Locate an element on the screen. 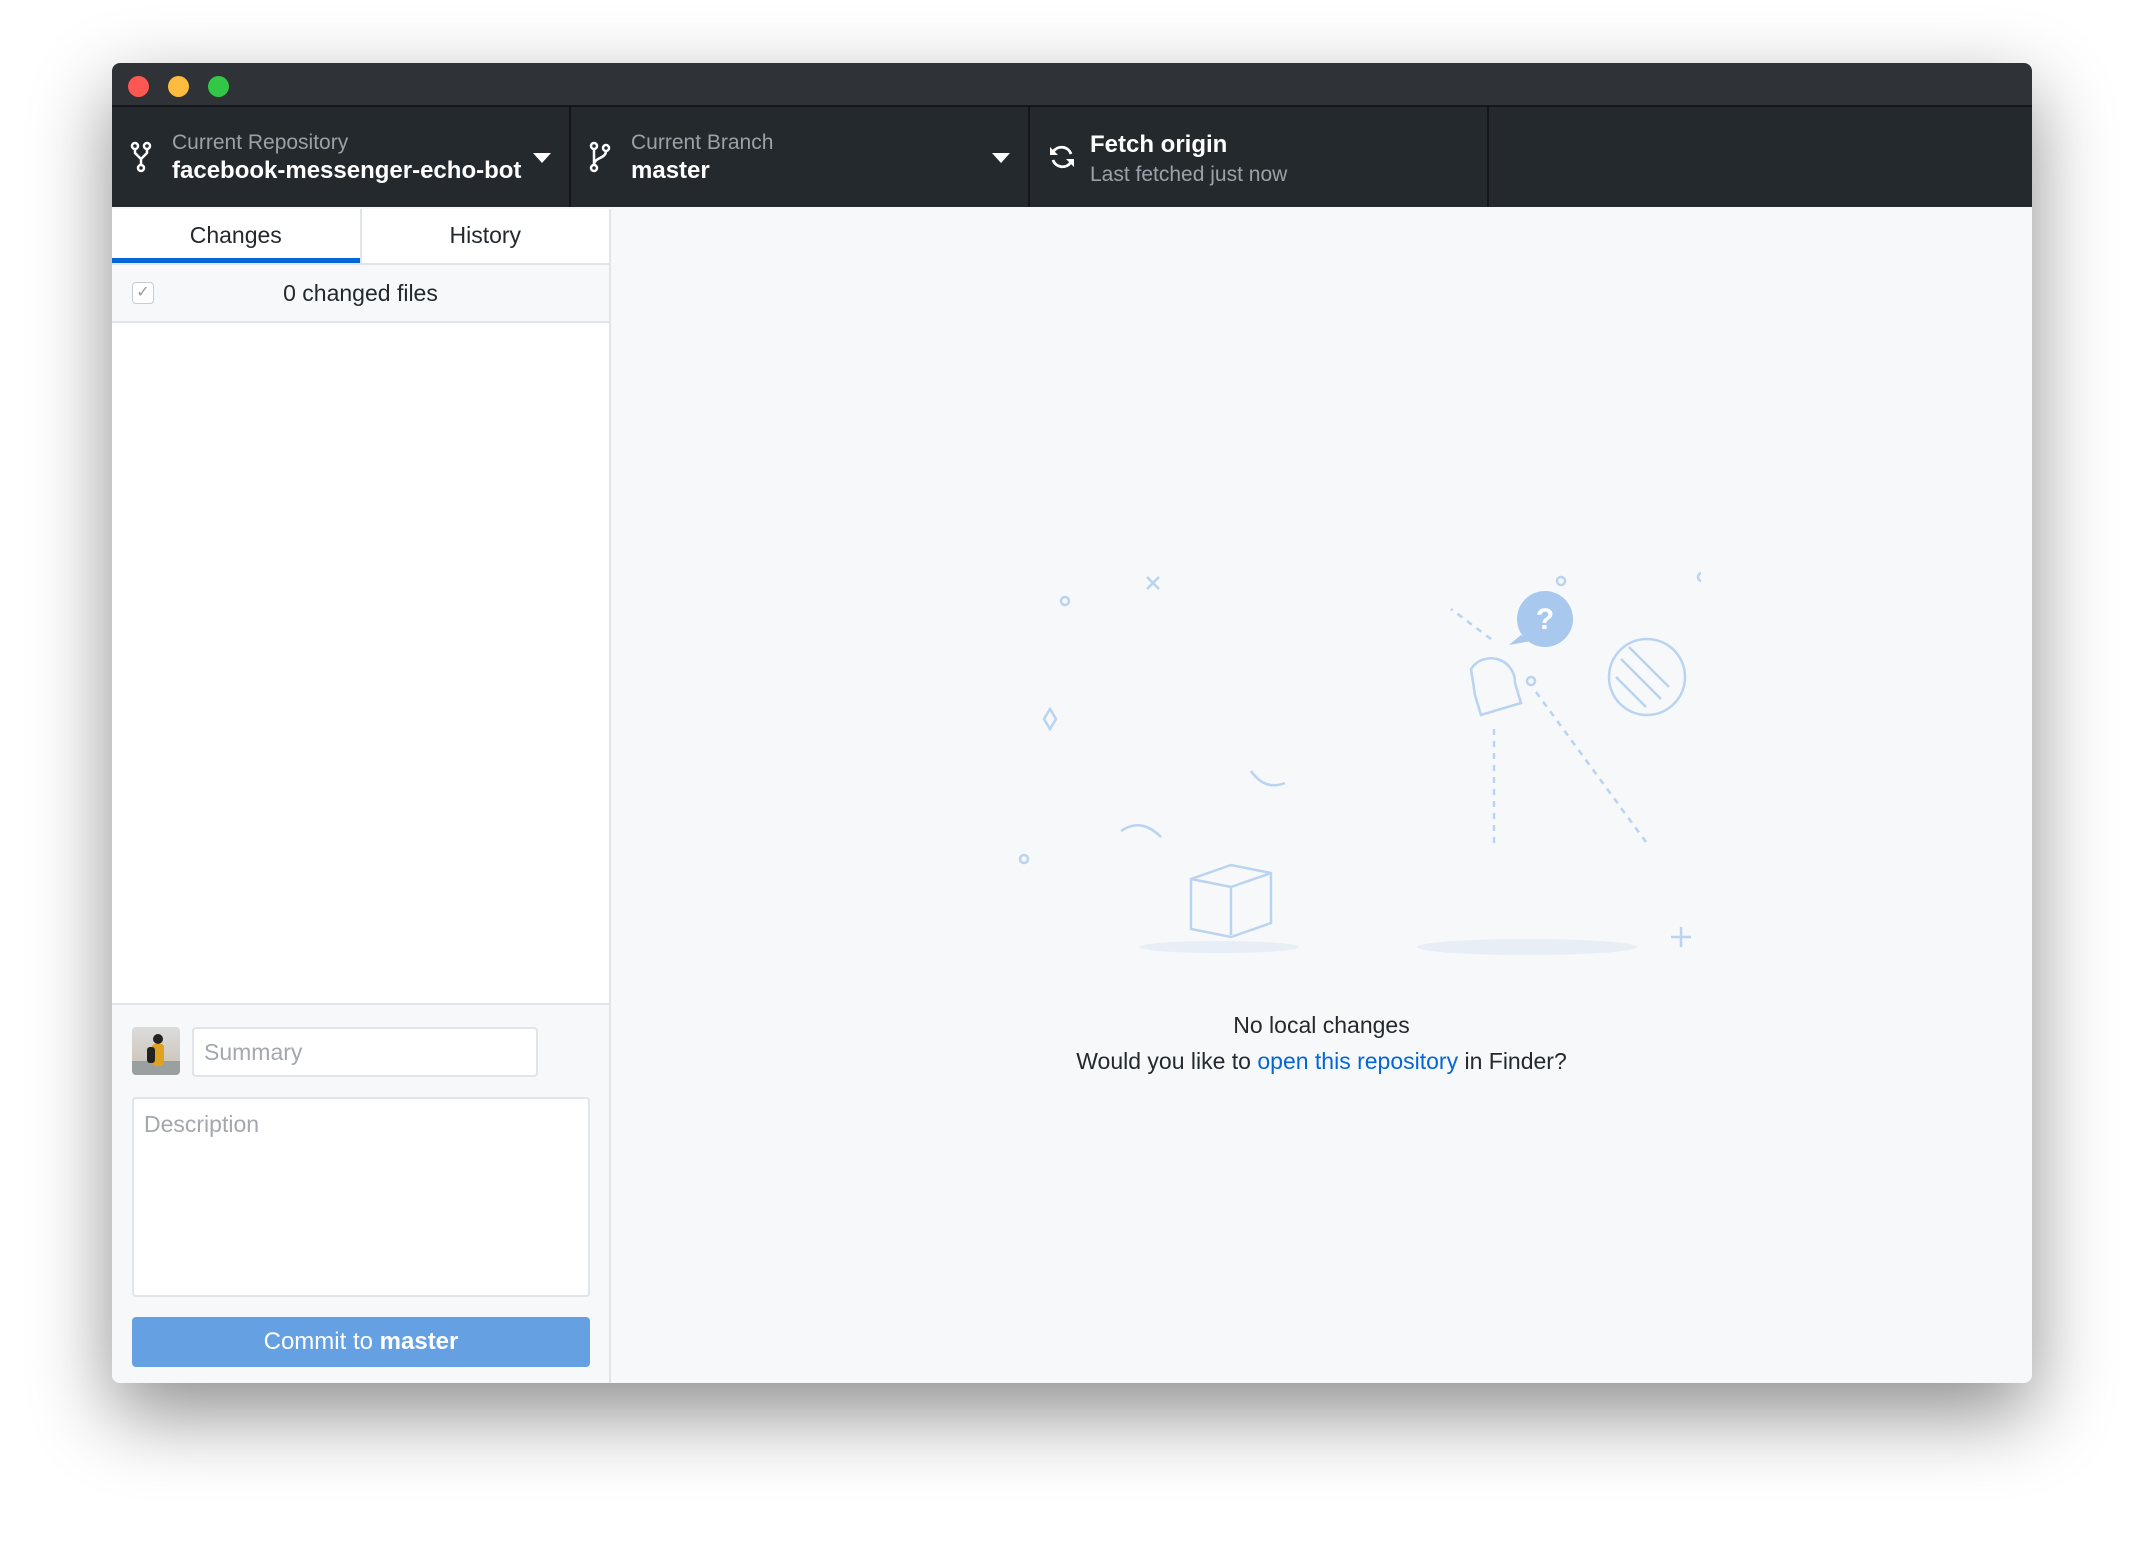 This screenshot has height=1544, width=2144. fetch-origin-button: Fetch origin Last fetched just now is located at coordinates (1259, 157).